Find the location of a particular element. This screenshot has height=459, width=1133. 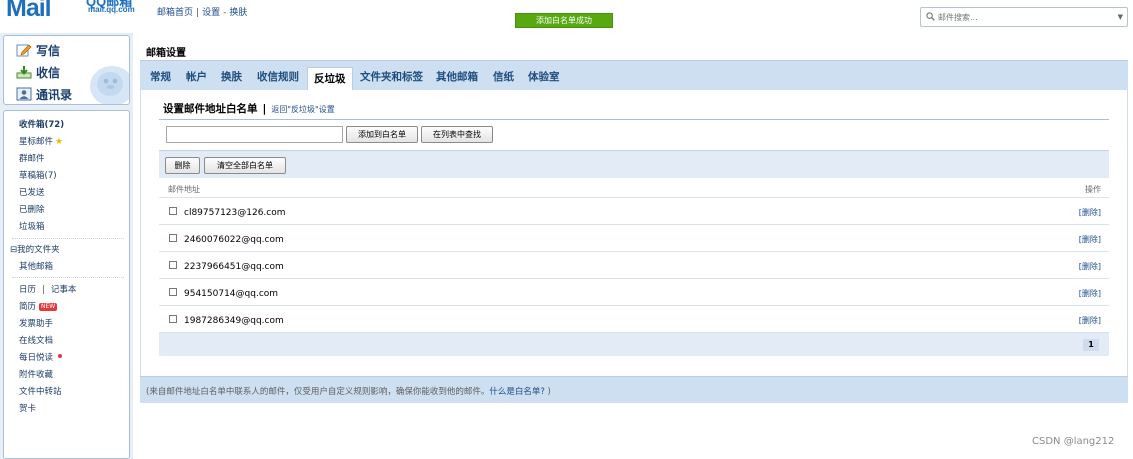

tab-skin: 换肤 is located at coordinates (231, 76).